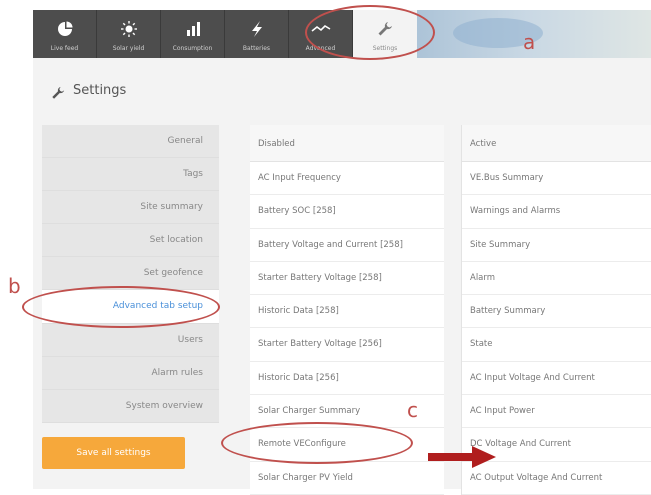 The width and height of the screenshot is (651, 495). What do you see at coordinates (412, 410) in the screenshot?
I see `annotation-label-c: c` at bounding box center [412, 410].